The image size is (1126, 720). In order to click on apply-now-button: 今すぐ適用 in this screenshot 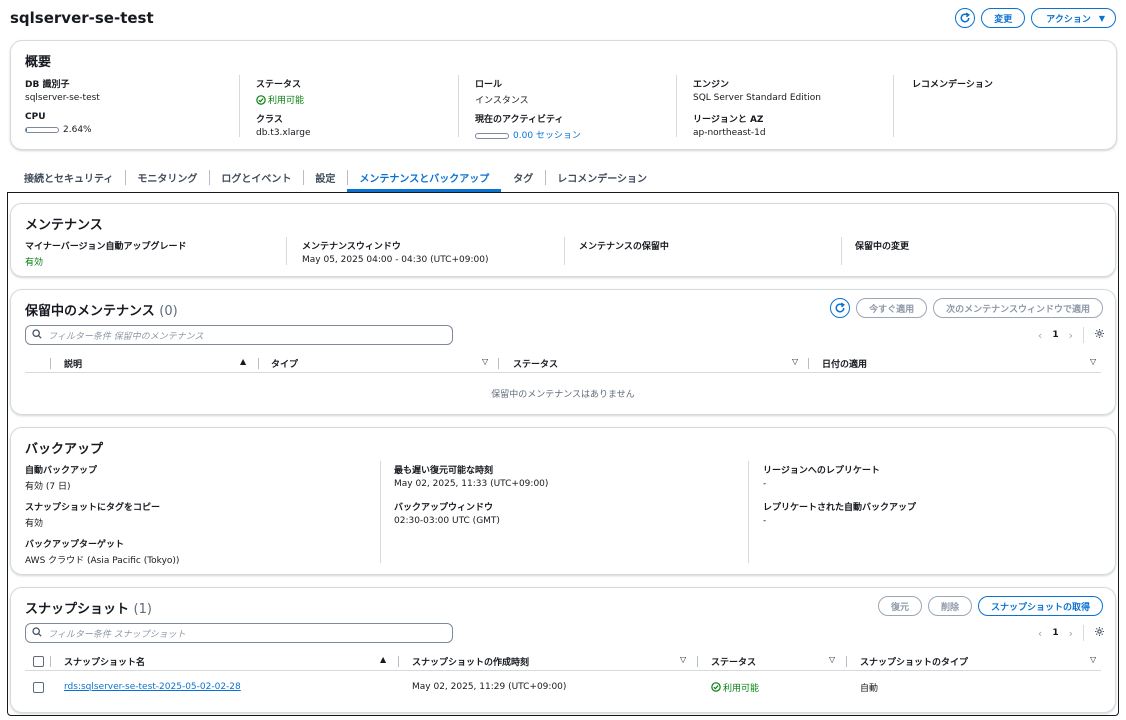, I will do `click(892, 308)`.